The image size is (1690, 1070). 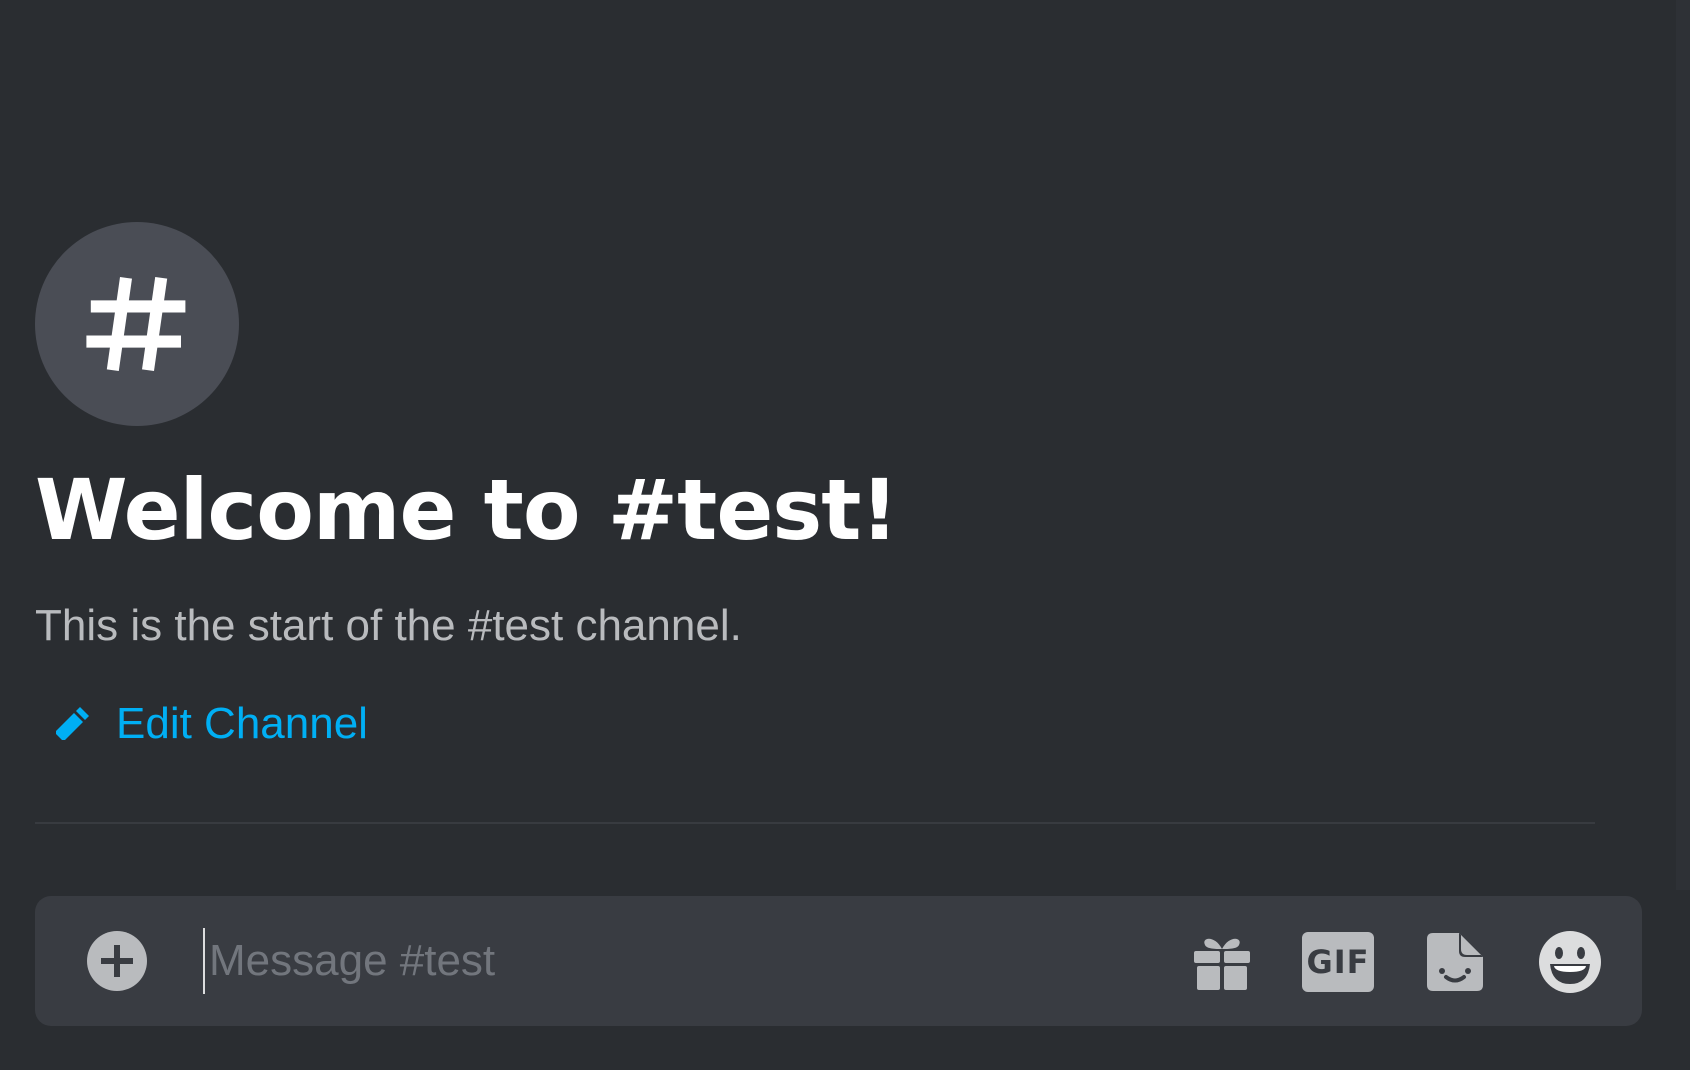 I want to click on message-composer: GIF, so click(x=838, y=961).